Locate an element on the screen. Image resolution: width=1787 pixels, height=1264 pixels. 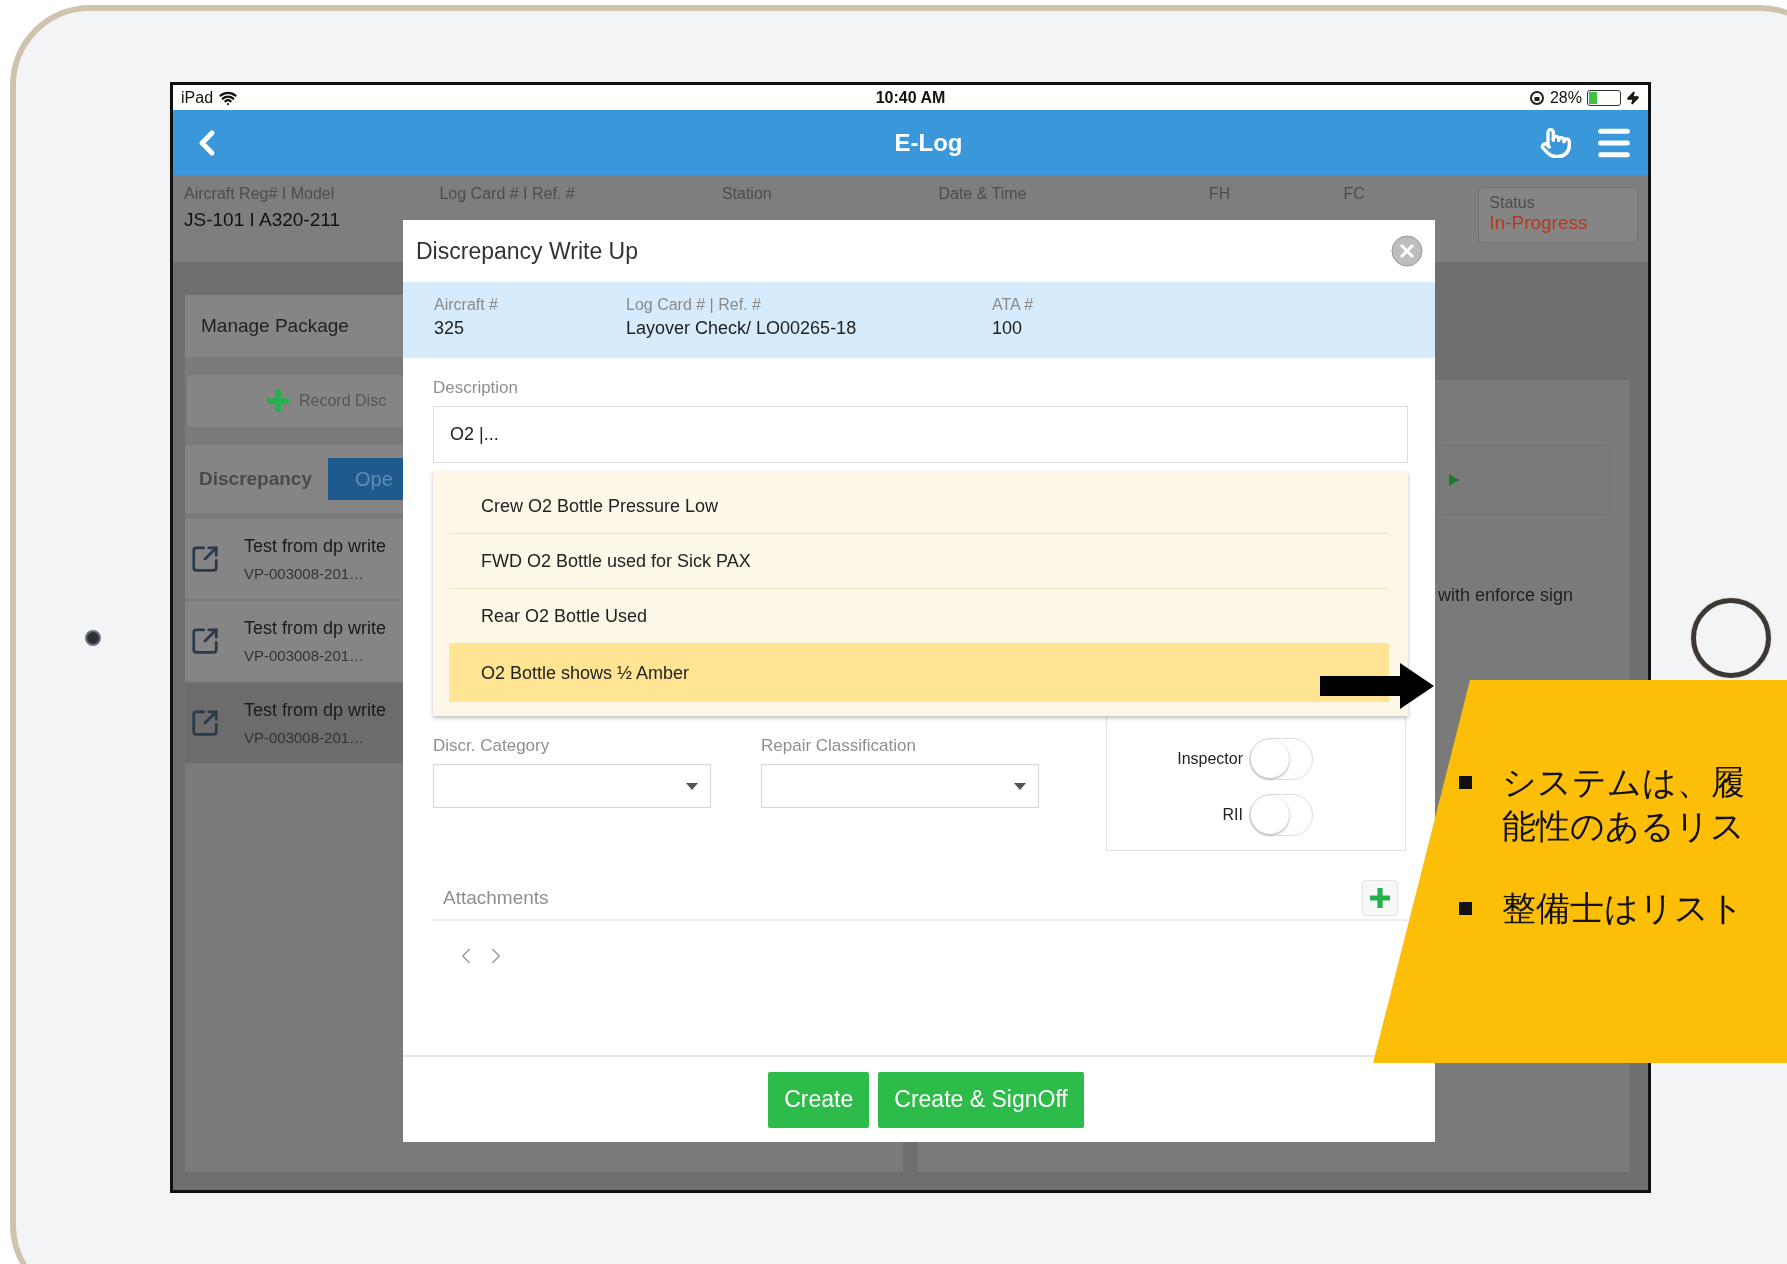
add-button is located at coordinates (1380, 897).